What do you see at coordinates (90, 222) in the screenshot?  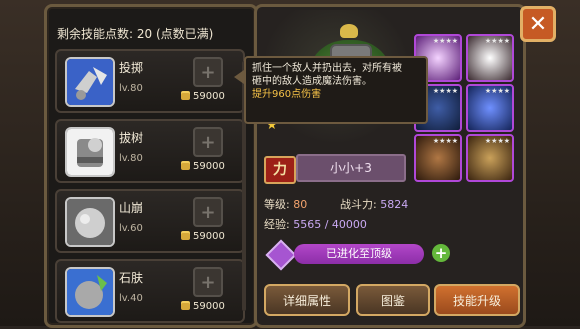 I see `landslide-icon` at bounding box center [90, 222].